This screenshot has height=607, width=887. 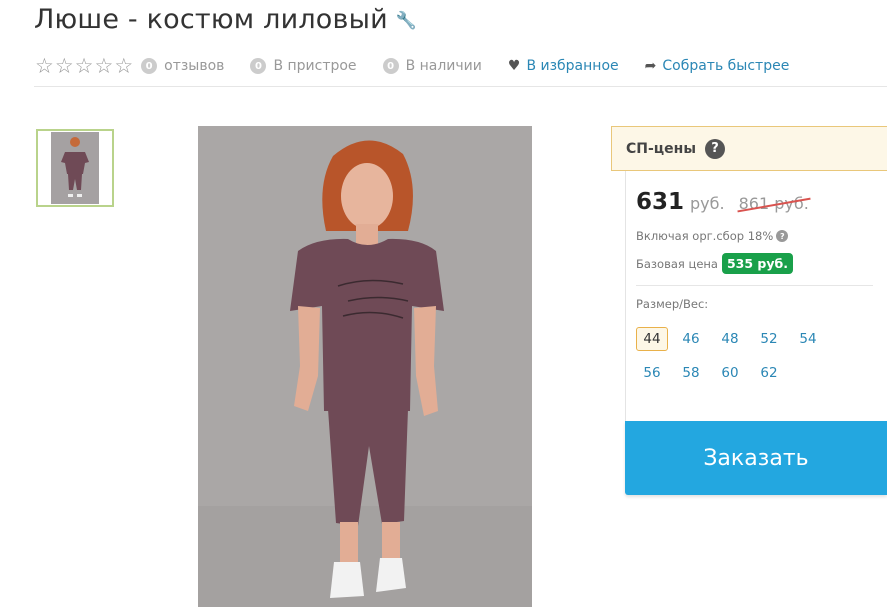 What do you see at coordinates (672, 304) in the screenshot?
I see `size-label: Размер/Вес:` at bounding box center [672, 304].